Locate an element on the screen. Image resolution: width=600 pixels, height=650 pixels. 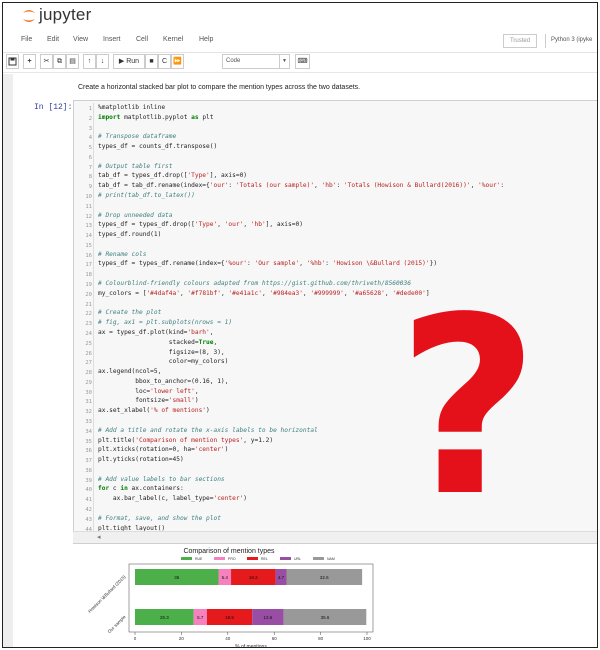
app-logo-text: jupyter is located at coordinates (65, 14).